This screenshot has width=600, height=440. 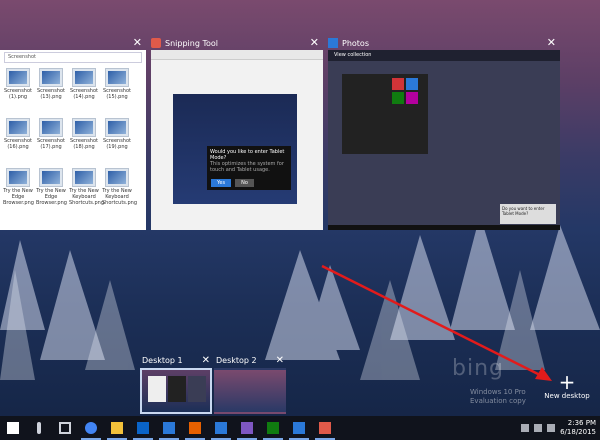 What do you see at coordinates (221, 428) in the screenshot?
I see `mail-icon` at bounding box center [221, 428].